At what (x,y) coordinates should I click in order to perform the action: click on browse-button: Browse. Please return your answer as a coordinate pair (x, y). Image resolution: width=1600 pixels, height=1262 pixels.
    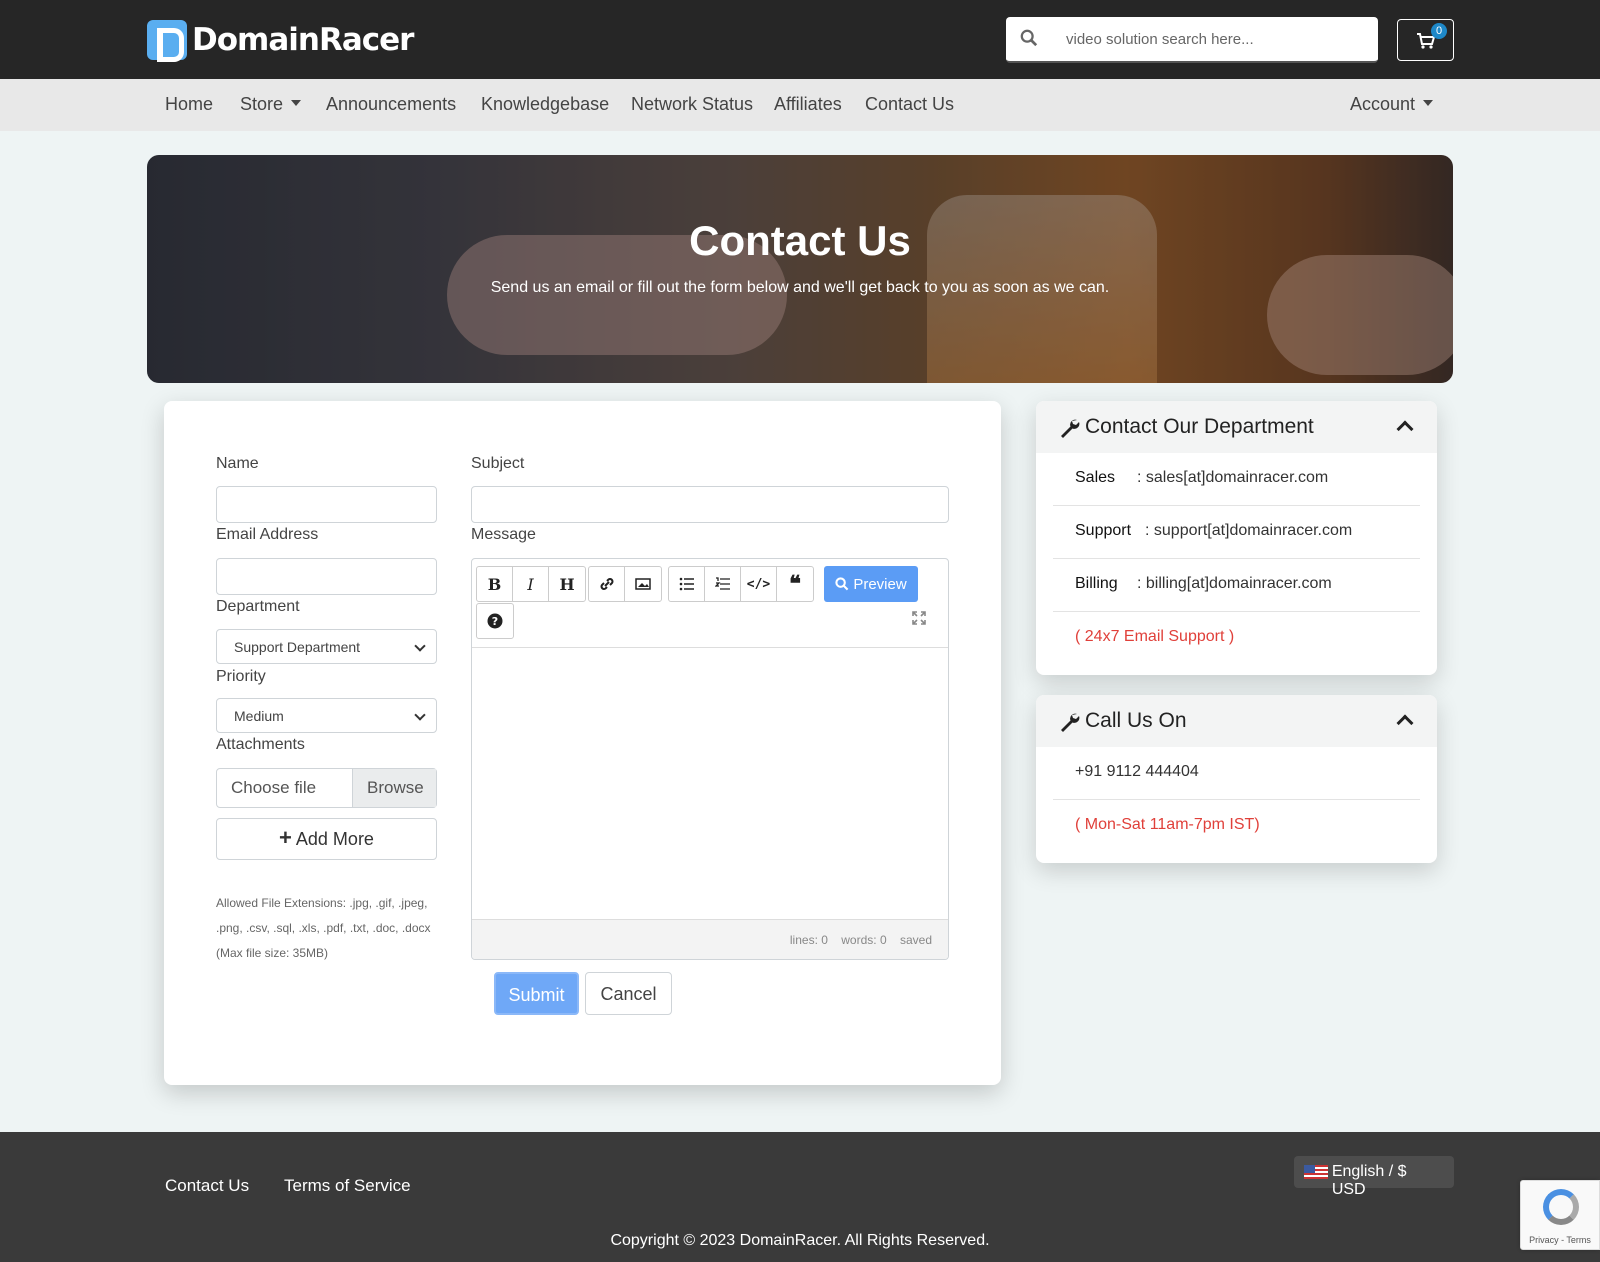
    Looking at the image, I should click on (394, 788).